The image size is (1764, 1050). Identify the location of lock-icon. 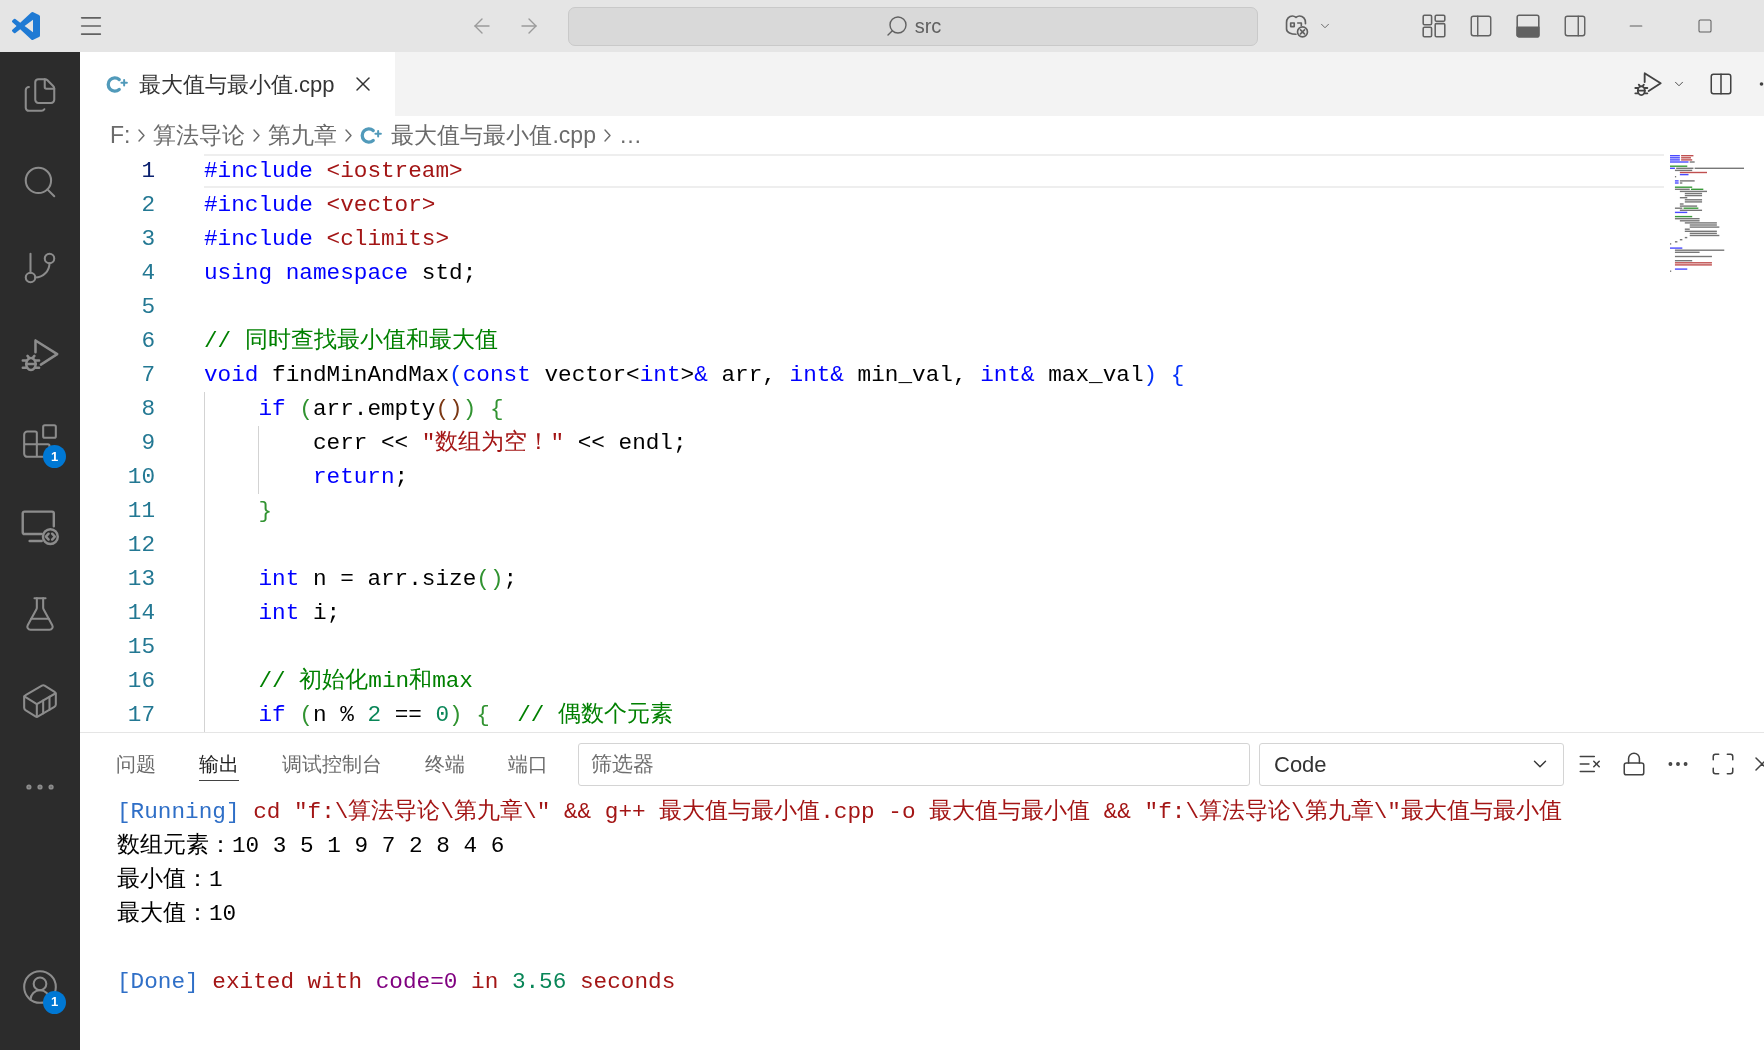
(1634, 764).